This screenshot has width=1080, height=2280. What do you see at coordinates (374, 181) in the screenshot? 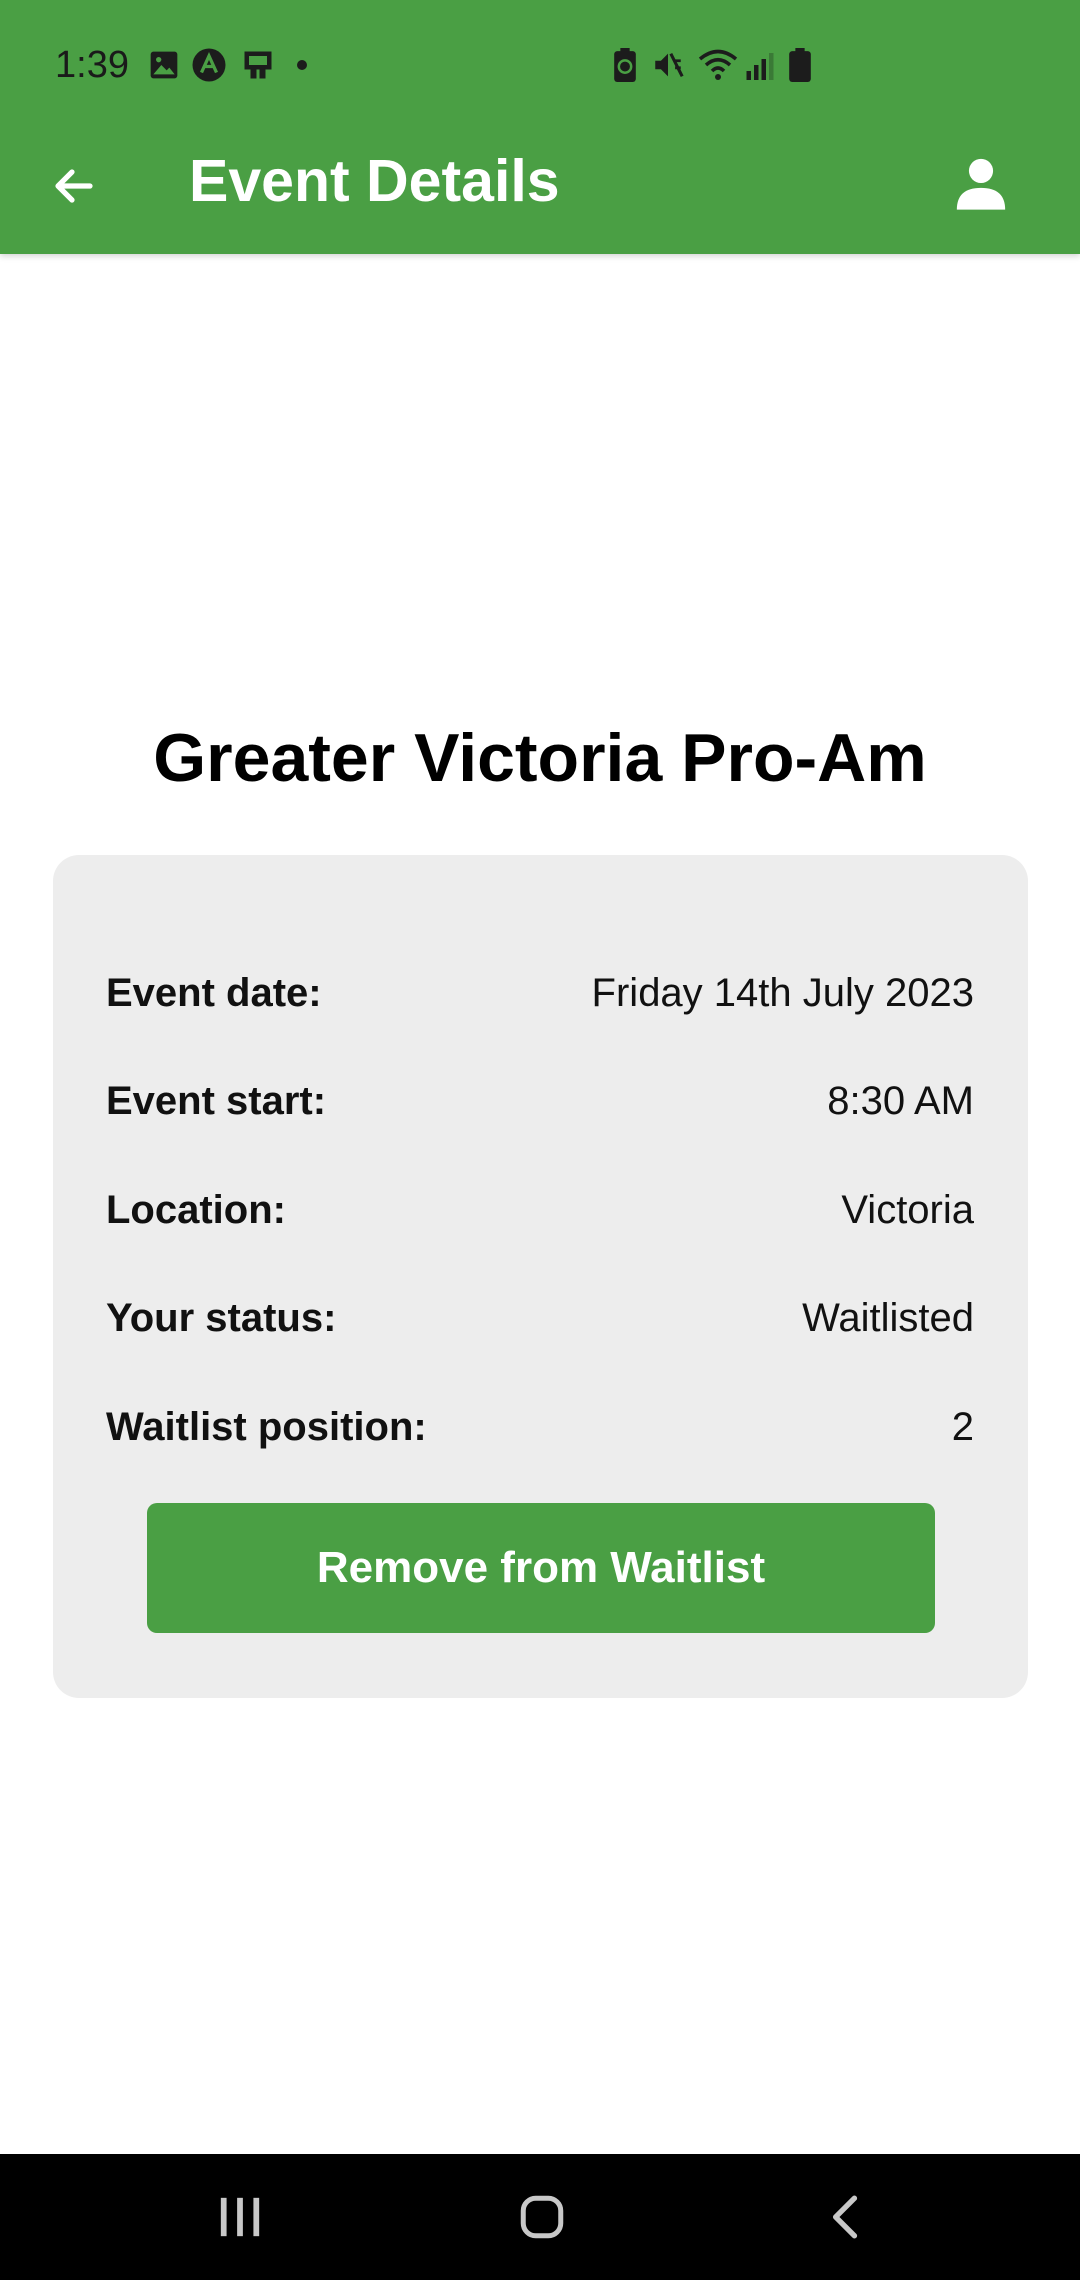
I see `page-title: Event Details` at bounding box center [374, 181].